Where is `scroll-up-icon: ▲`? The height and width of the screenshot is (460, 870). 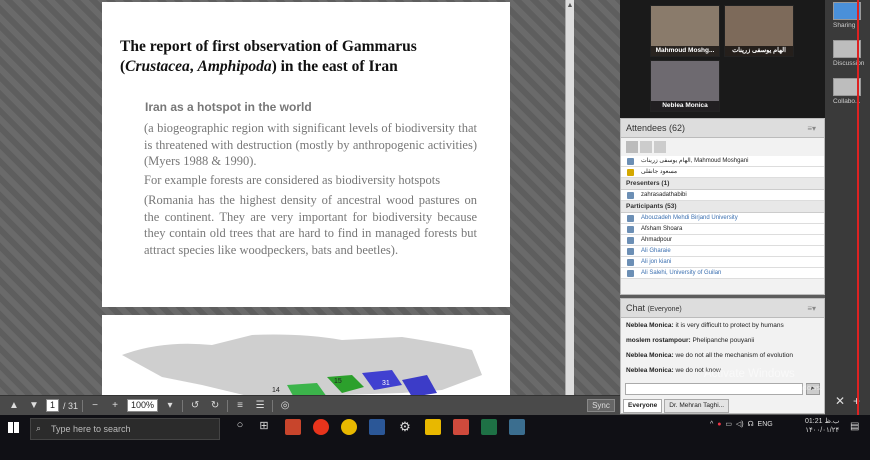 scroll-up-icon: ▲ is located at coordinates (570, 7).